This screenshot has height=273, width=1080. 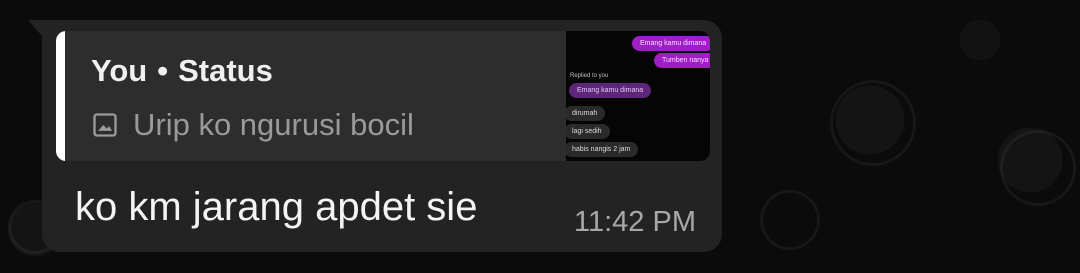 I want to click on quote-author-line: You • Status, so click(x=182, y=71).